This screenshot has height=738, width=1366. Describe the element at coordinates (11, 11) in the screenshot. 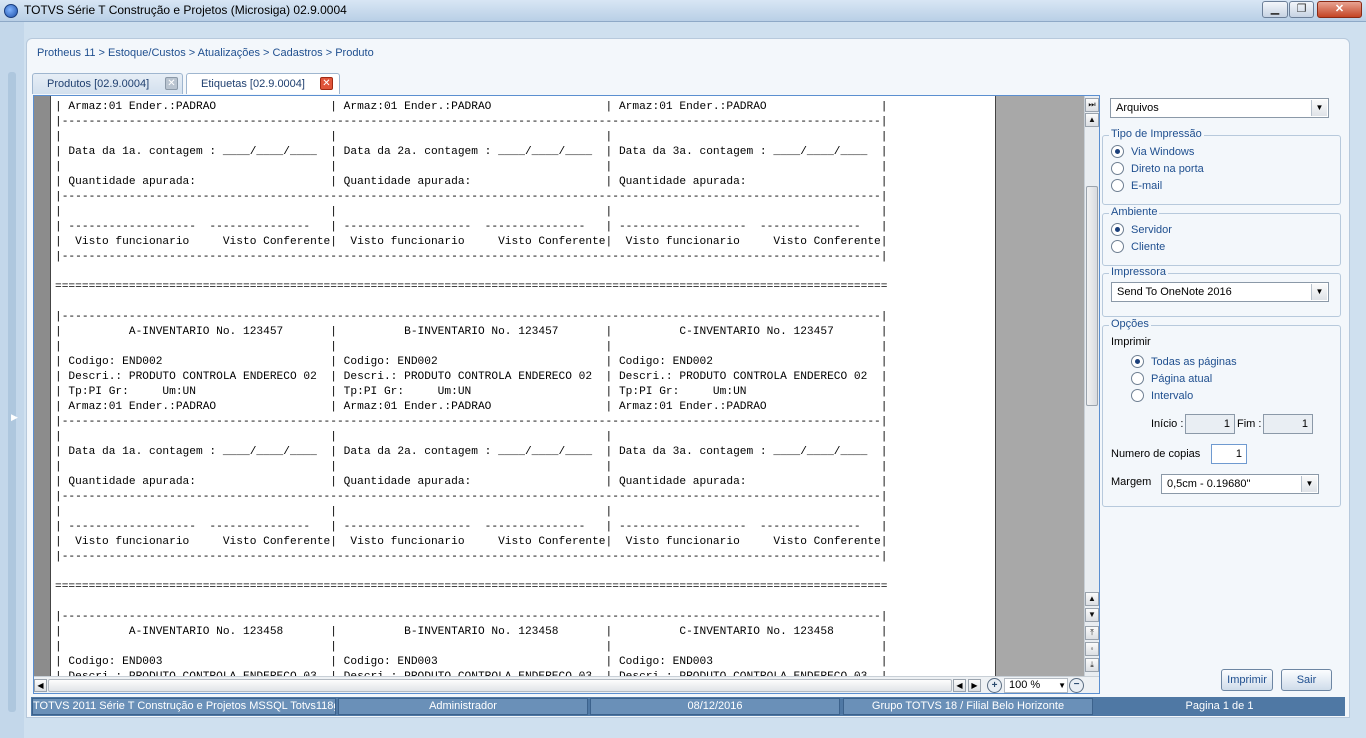

I see `app-logo-icon` at that location.